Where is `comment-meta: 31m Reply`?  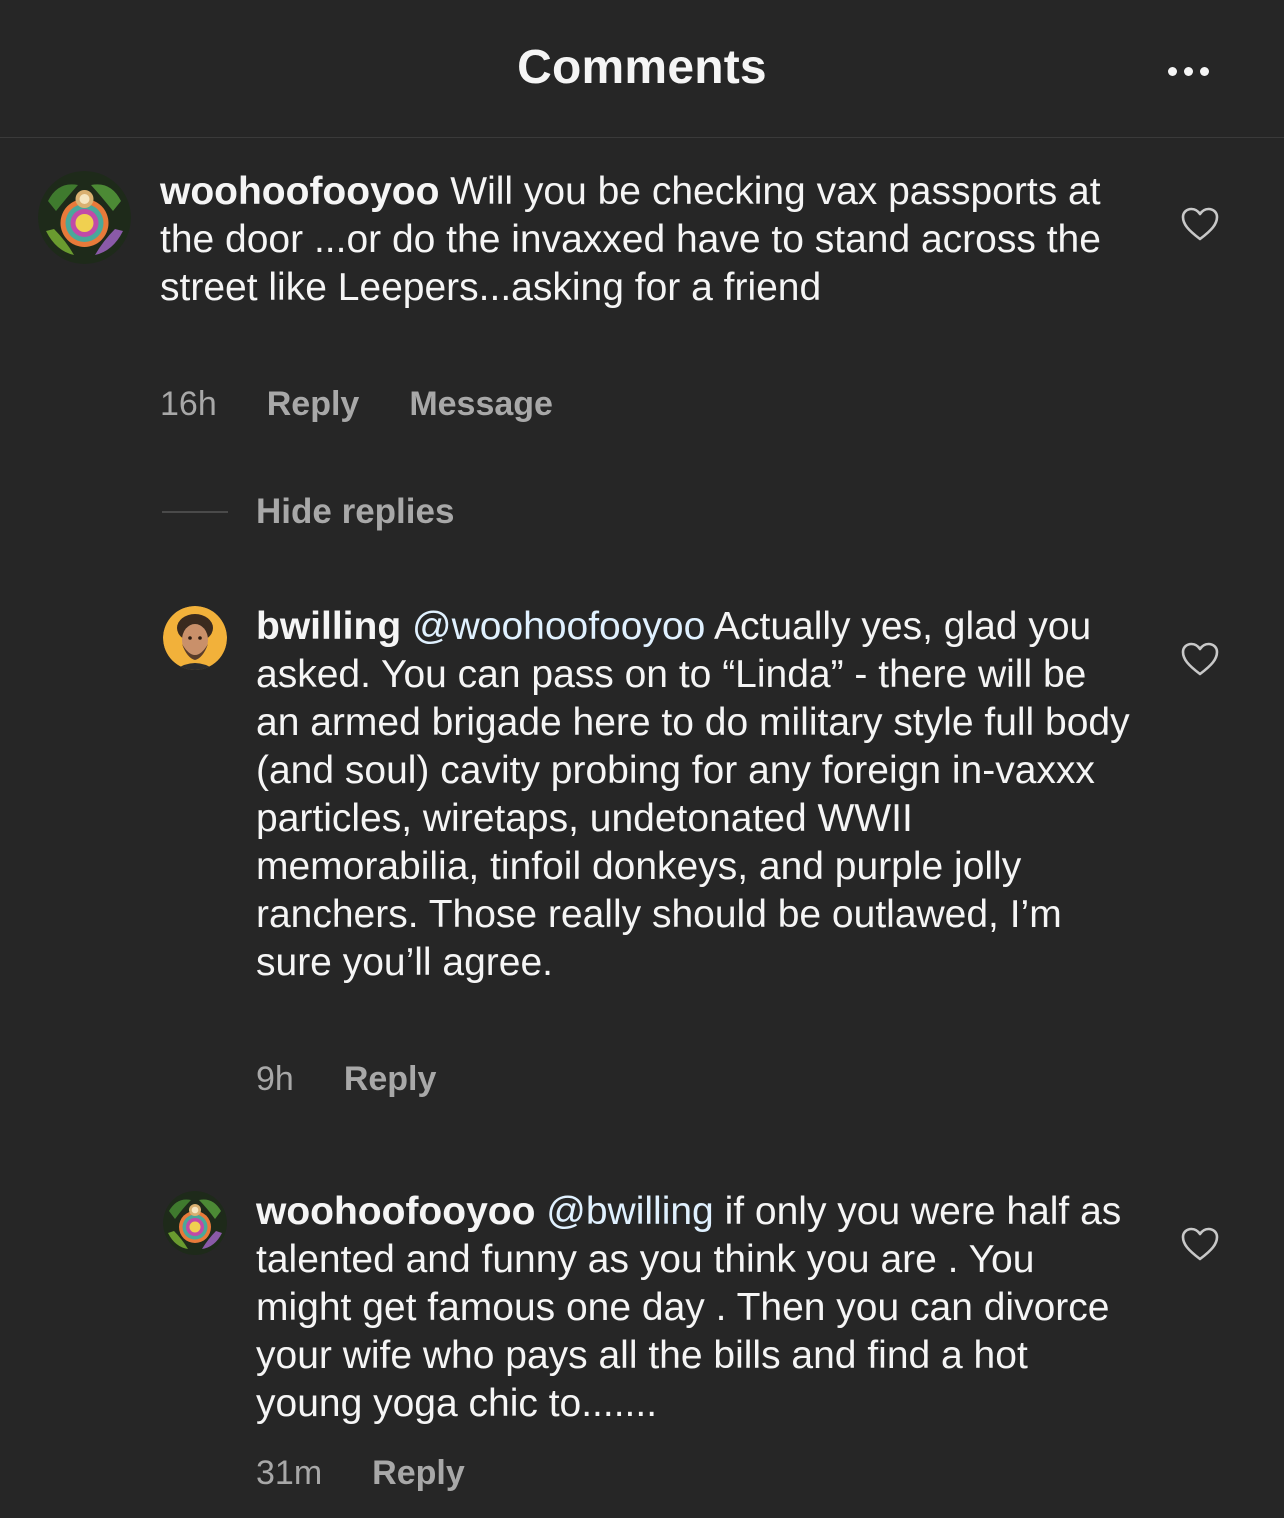
comment-meta: 31m Reply is located at coordinates (385, 1473).